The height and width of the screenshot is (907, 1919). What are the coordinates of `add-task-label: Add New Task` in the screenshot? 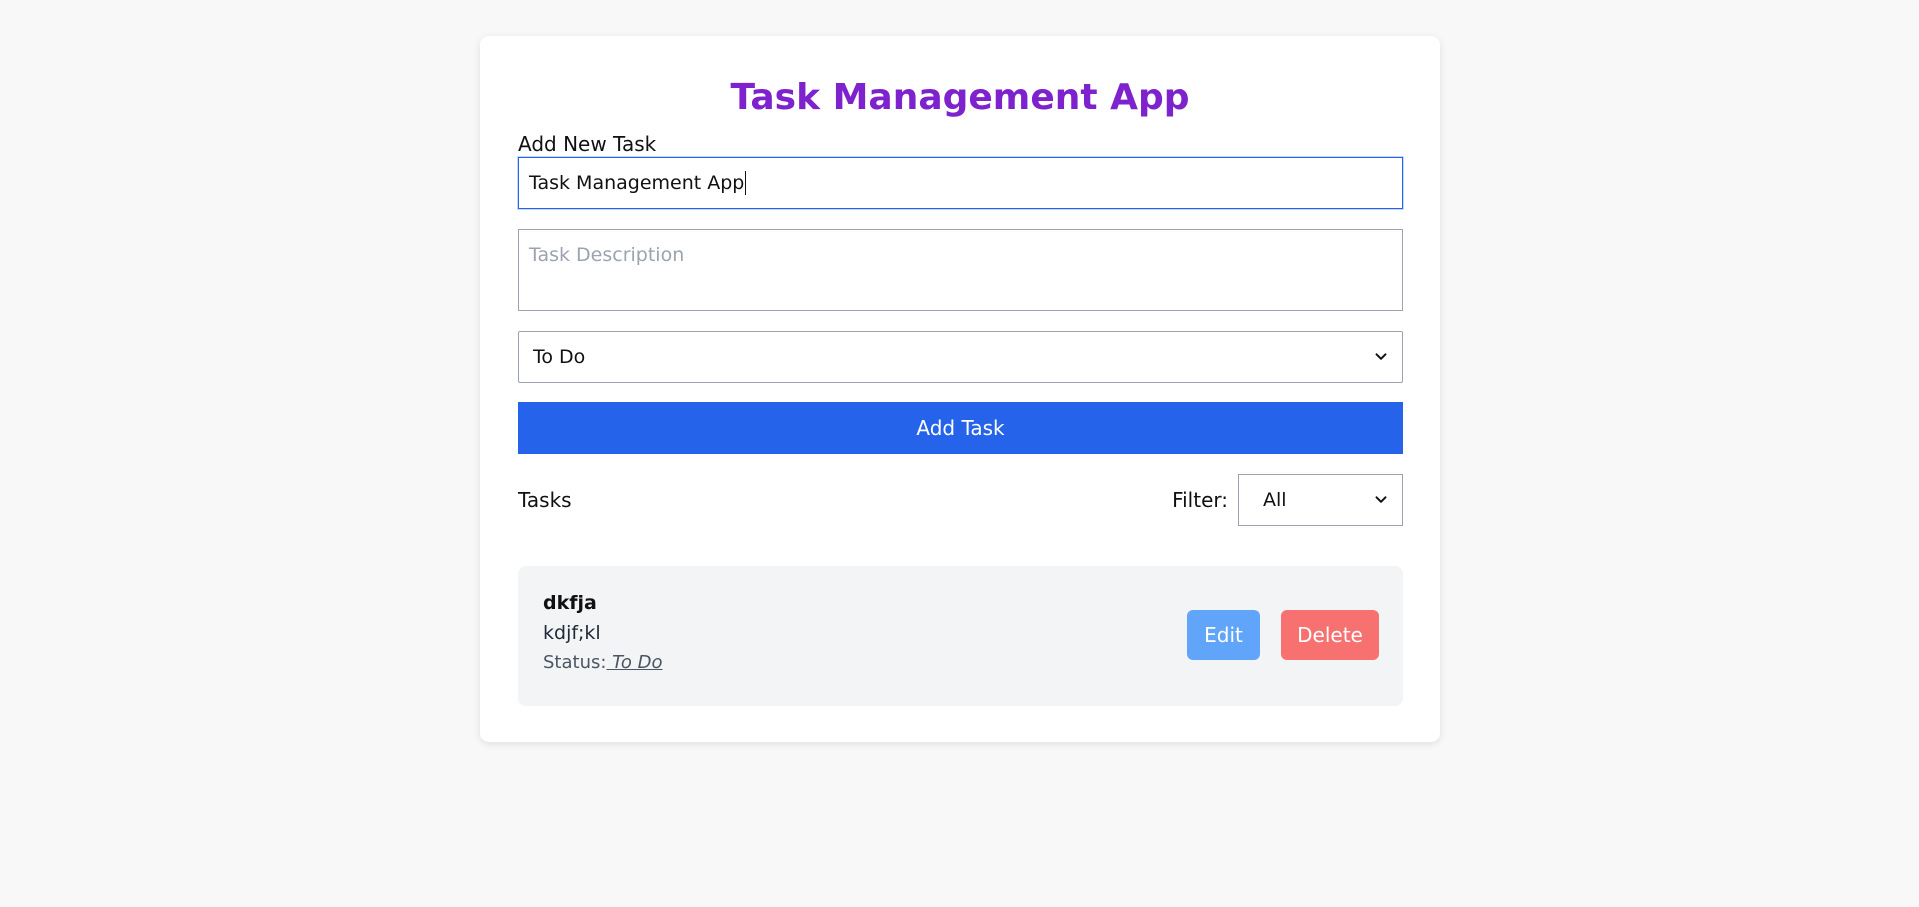 It's located at (587, 144).